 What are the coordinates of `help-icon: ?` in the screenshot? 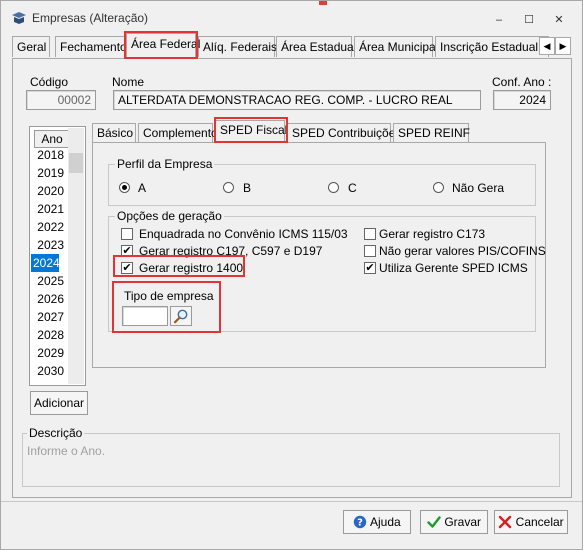 It's located at (360, 522).